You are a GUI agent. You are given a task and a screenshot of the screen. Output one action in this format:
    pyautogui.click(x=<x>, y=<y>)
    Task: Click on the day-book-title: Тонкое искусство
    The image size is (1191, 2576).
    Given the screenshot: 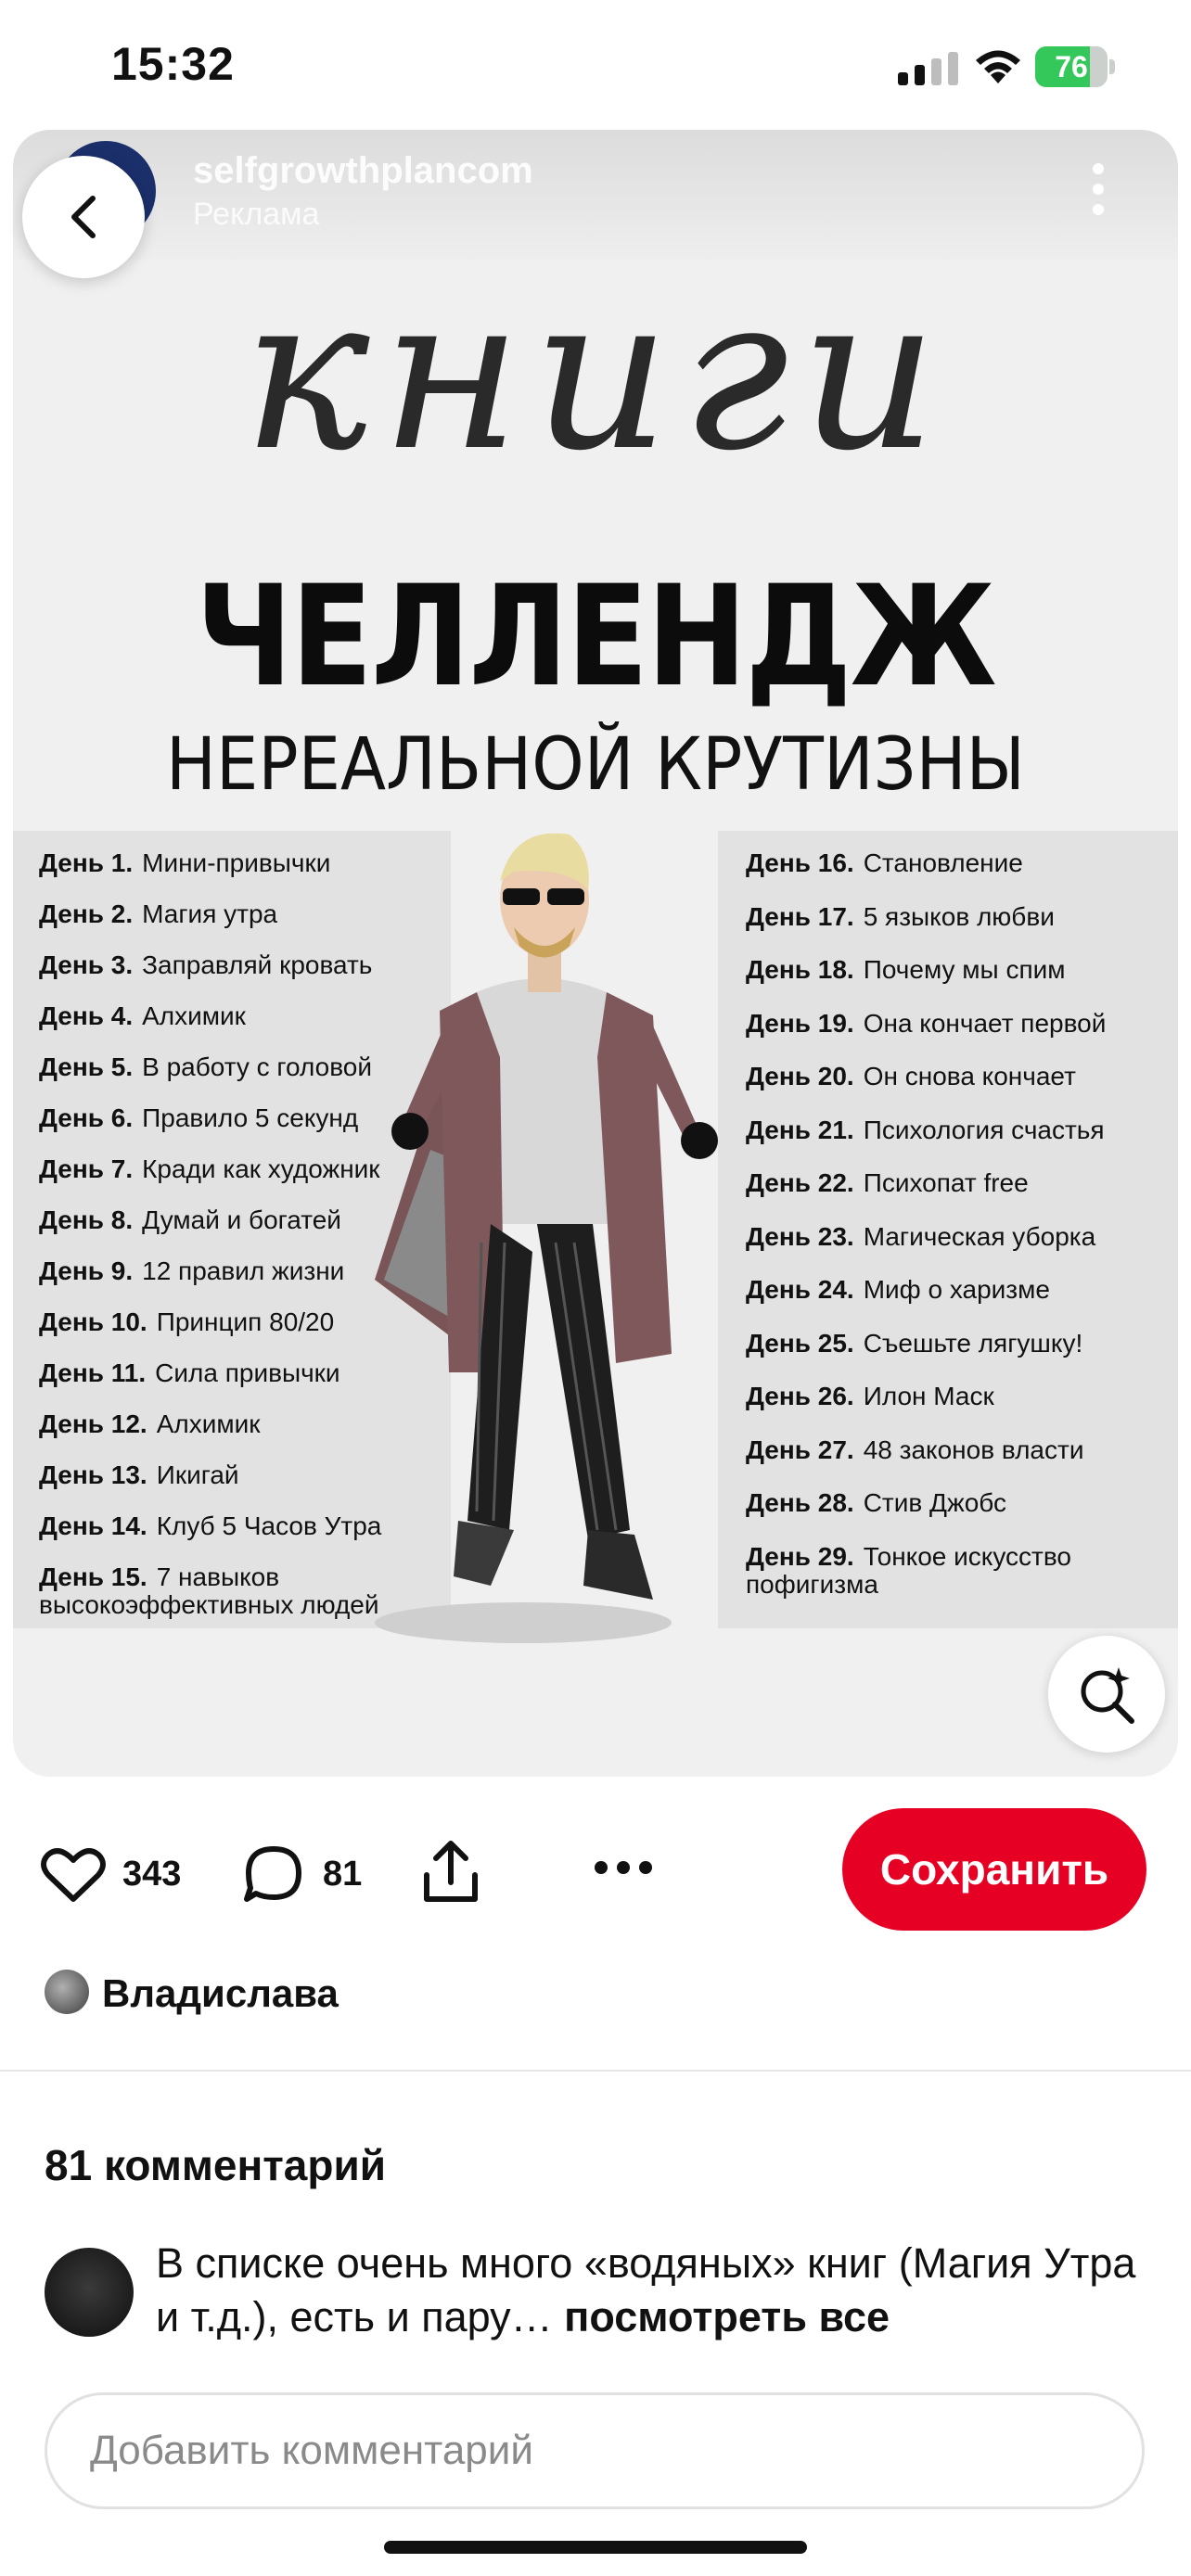 What is the action you would take?
    pyautogui.click(x=967, y=1556)
    